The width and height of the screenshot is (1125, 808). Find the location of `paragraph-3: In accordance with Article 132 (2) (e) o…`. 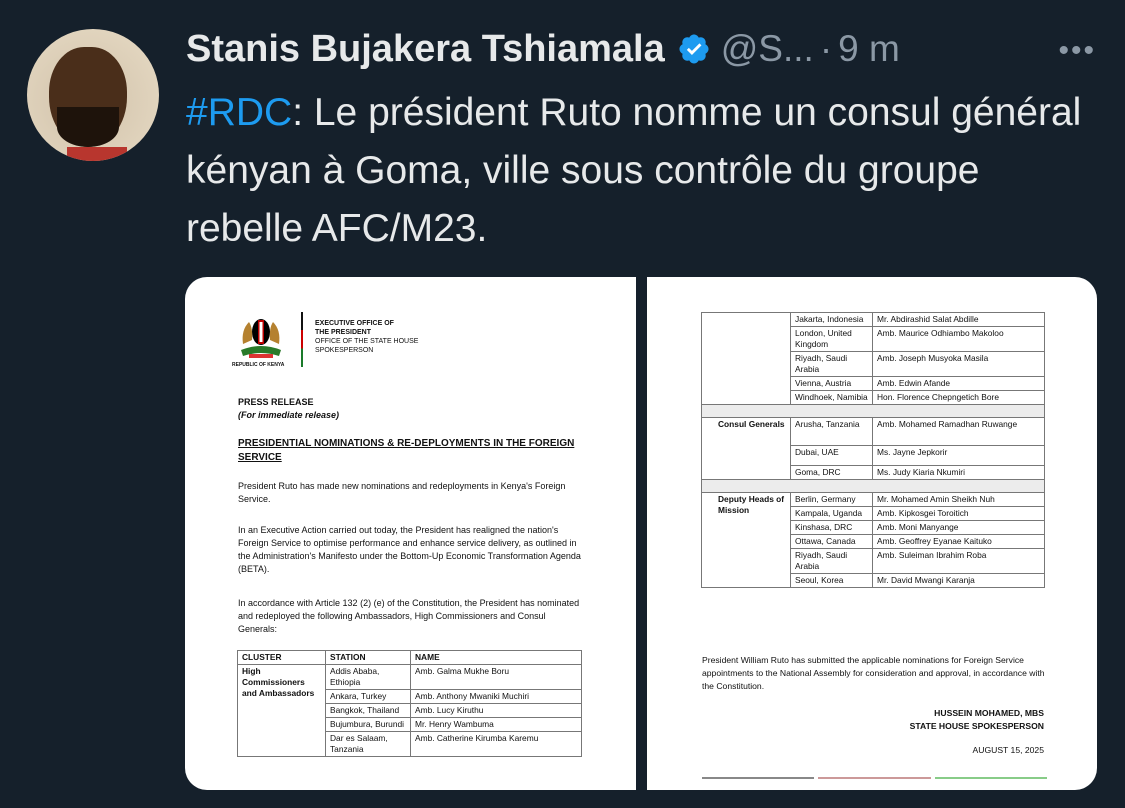

paragraph-3: In accordance with Article 132 (2) (e) o… is located at coordinates (409, 616).